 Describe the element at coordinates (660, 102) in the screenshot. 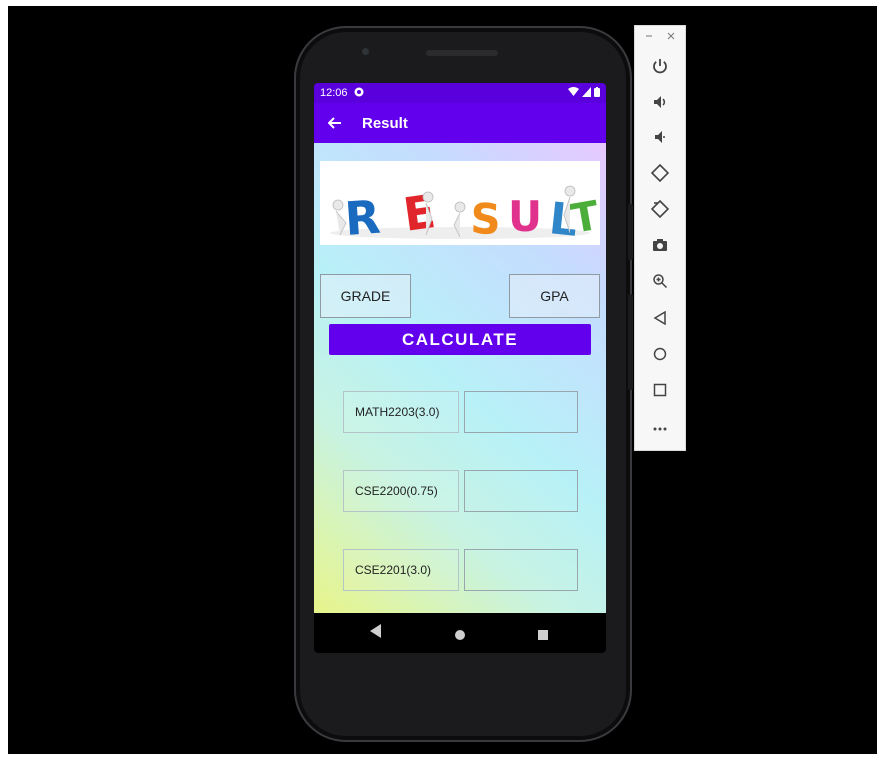

I see `volume-up-icon` at that location.